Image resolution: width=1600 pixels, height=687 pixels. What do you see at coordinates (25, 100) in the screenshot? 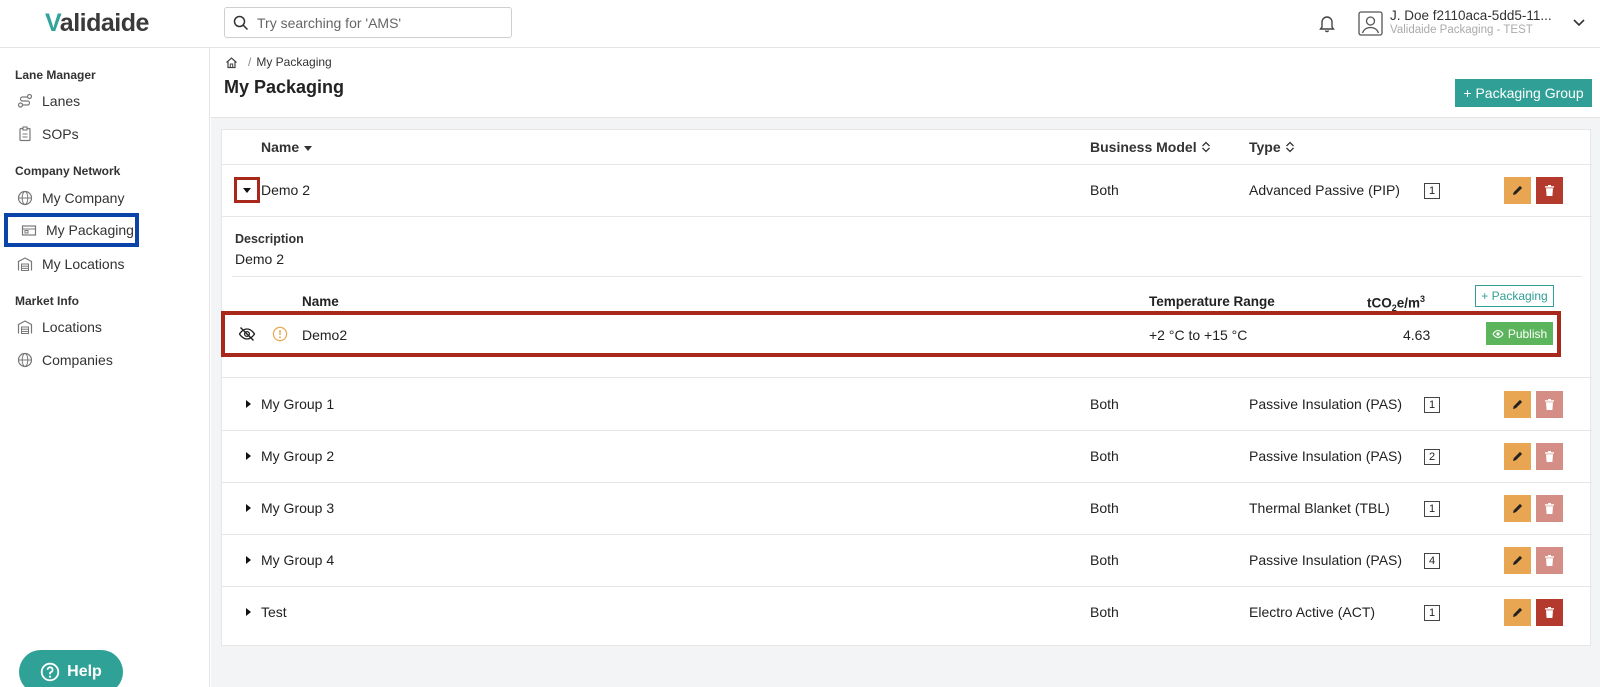
I see `route-icon` at bounding box center [25, 100].